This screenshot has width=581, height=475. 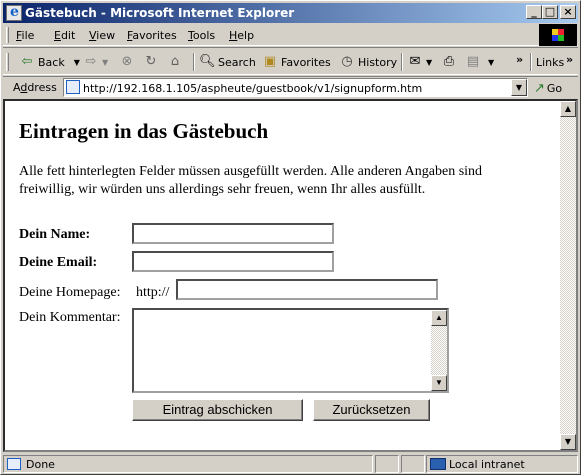 I want to click on search-button: 🔍︎ Search, so click(x=227, y=62).